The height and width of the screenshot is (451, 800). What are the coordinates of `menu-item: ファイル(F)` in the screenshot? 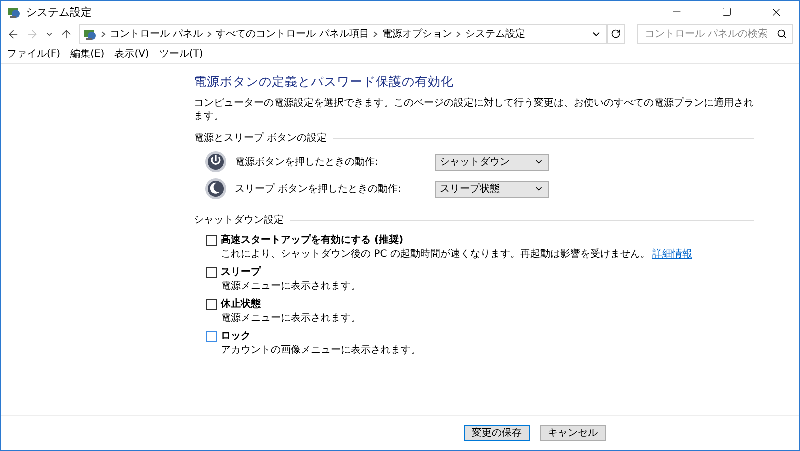 It's located at (34, 54).